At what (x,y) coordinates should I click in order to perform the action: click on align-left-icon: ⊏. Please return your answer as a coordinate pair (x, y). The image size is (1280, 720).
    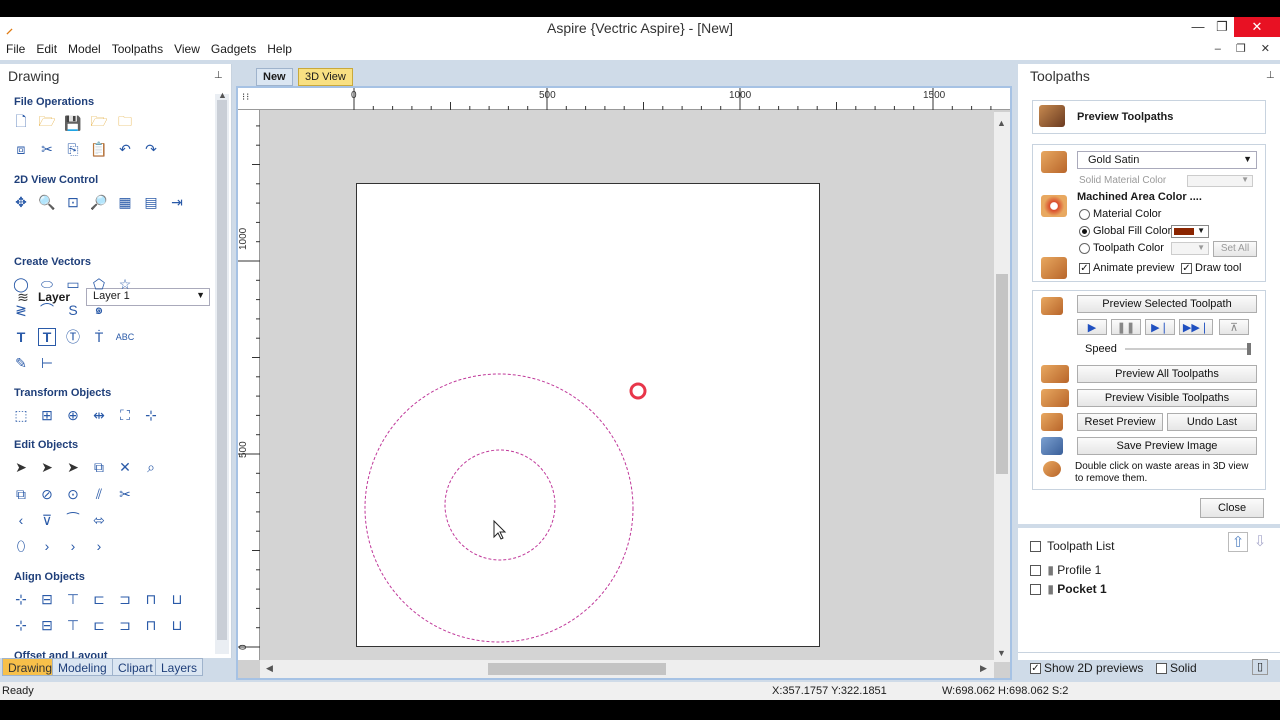
    Looking at the image, I should click on (99, 599).